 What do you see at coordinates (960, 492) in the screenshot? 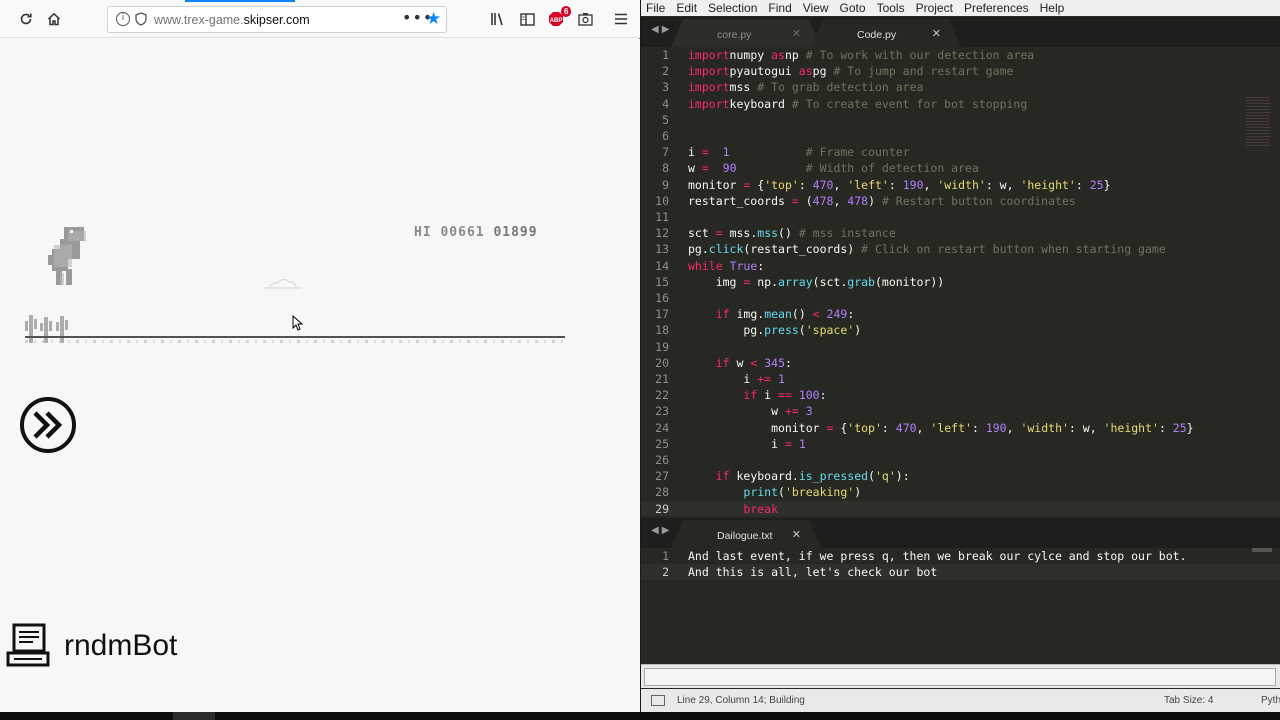
I see `code-line: 28 print('breaking')` at bounding box center [960, 492].